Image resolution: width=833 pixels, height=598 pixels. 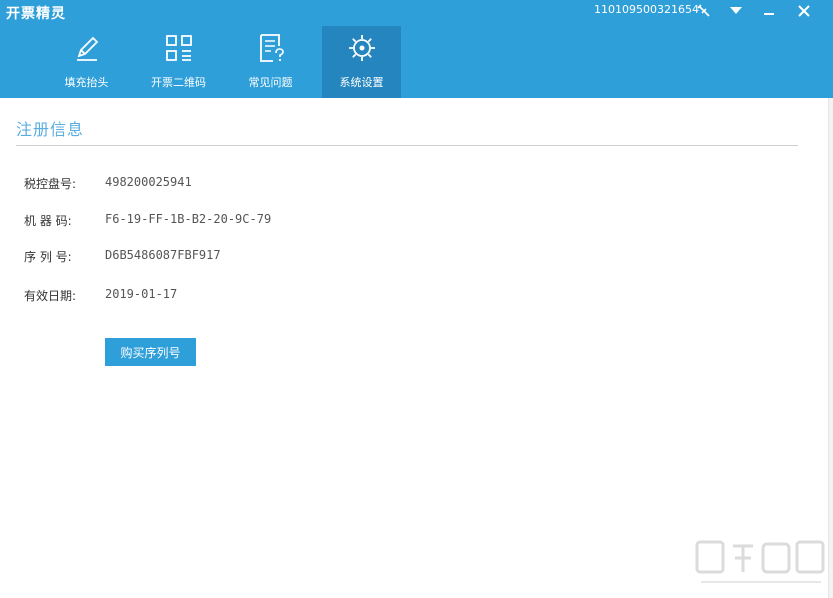 What do you see at coordinates (760, 561) in the screenshot?
I see `watermark-logo` at bounding box center [760, 561].